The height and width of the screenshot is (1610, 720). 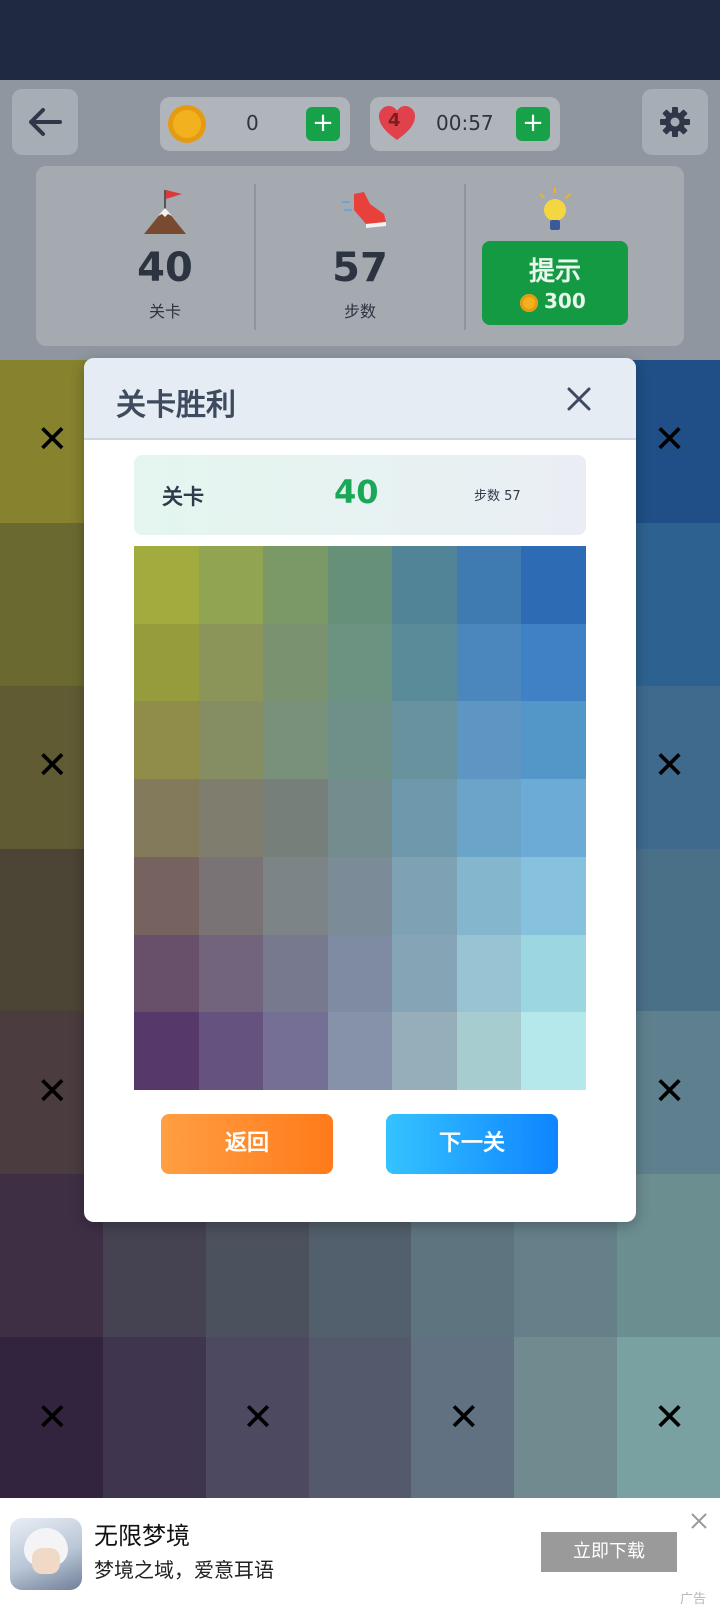 I want to click on gear-icon, so click(x=675, y=122).